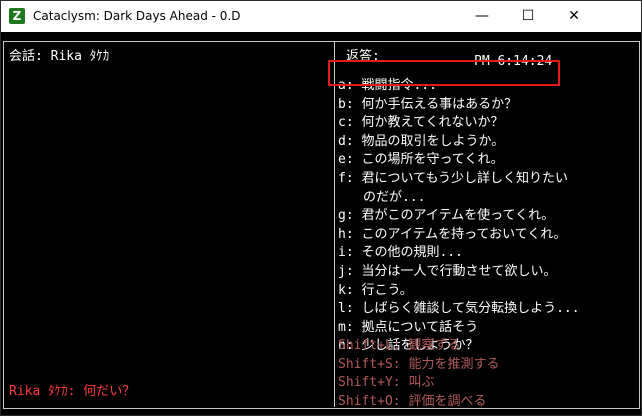 The image size is (642, 416). I want to click on shortcut-text: 能力を推測する, so click(454, 364).